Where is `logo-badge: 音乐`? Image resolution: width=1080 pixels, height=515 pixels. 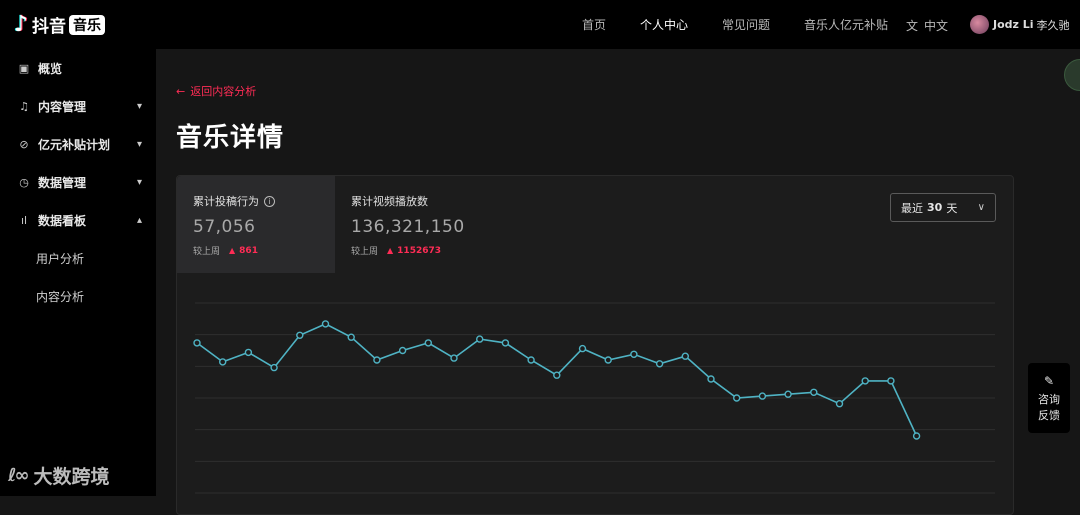 logo-badge: 音乐 is located at coordinates (87, 24).